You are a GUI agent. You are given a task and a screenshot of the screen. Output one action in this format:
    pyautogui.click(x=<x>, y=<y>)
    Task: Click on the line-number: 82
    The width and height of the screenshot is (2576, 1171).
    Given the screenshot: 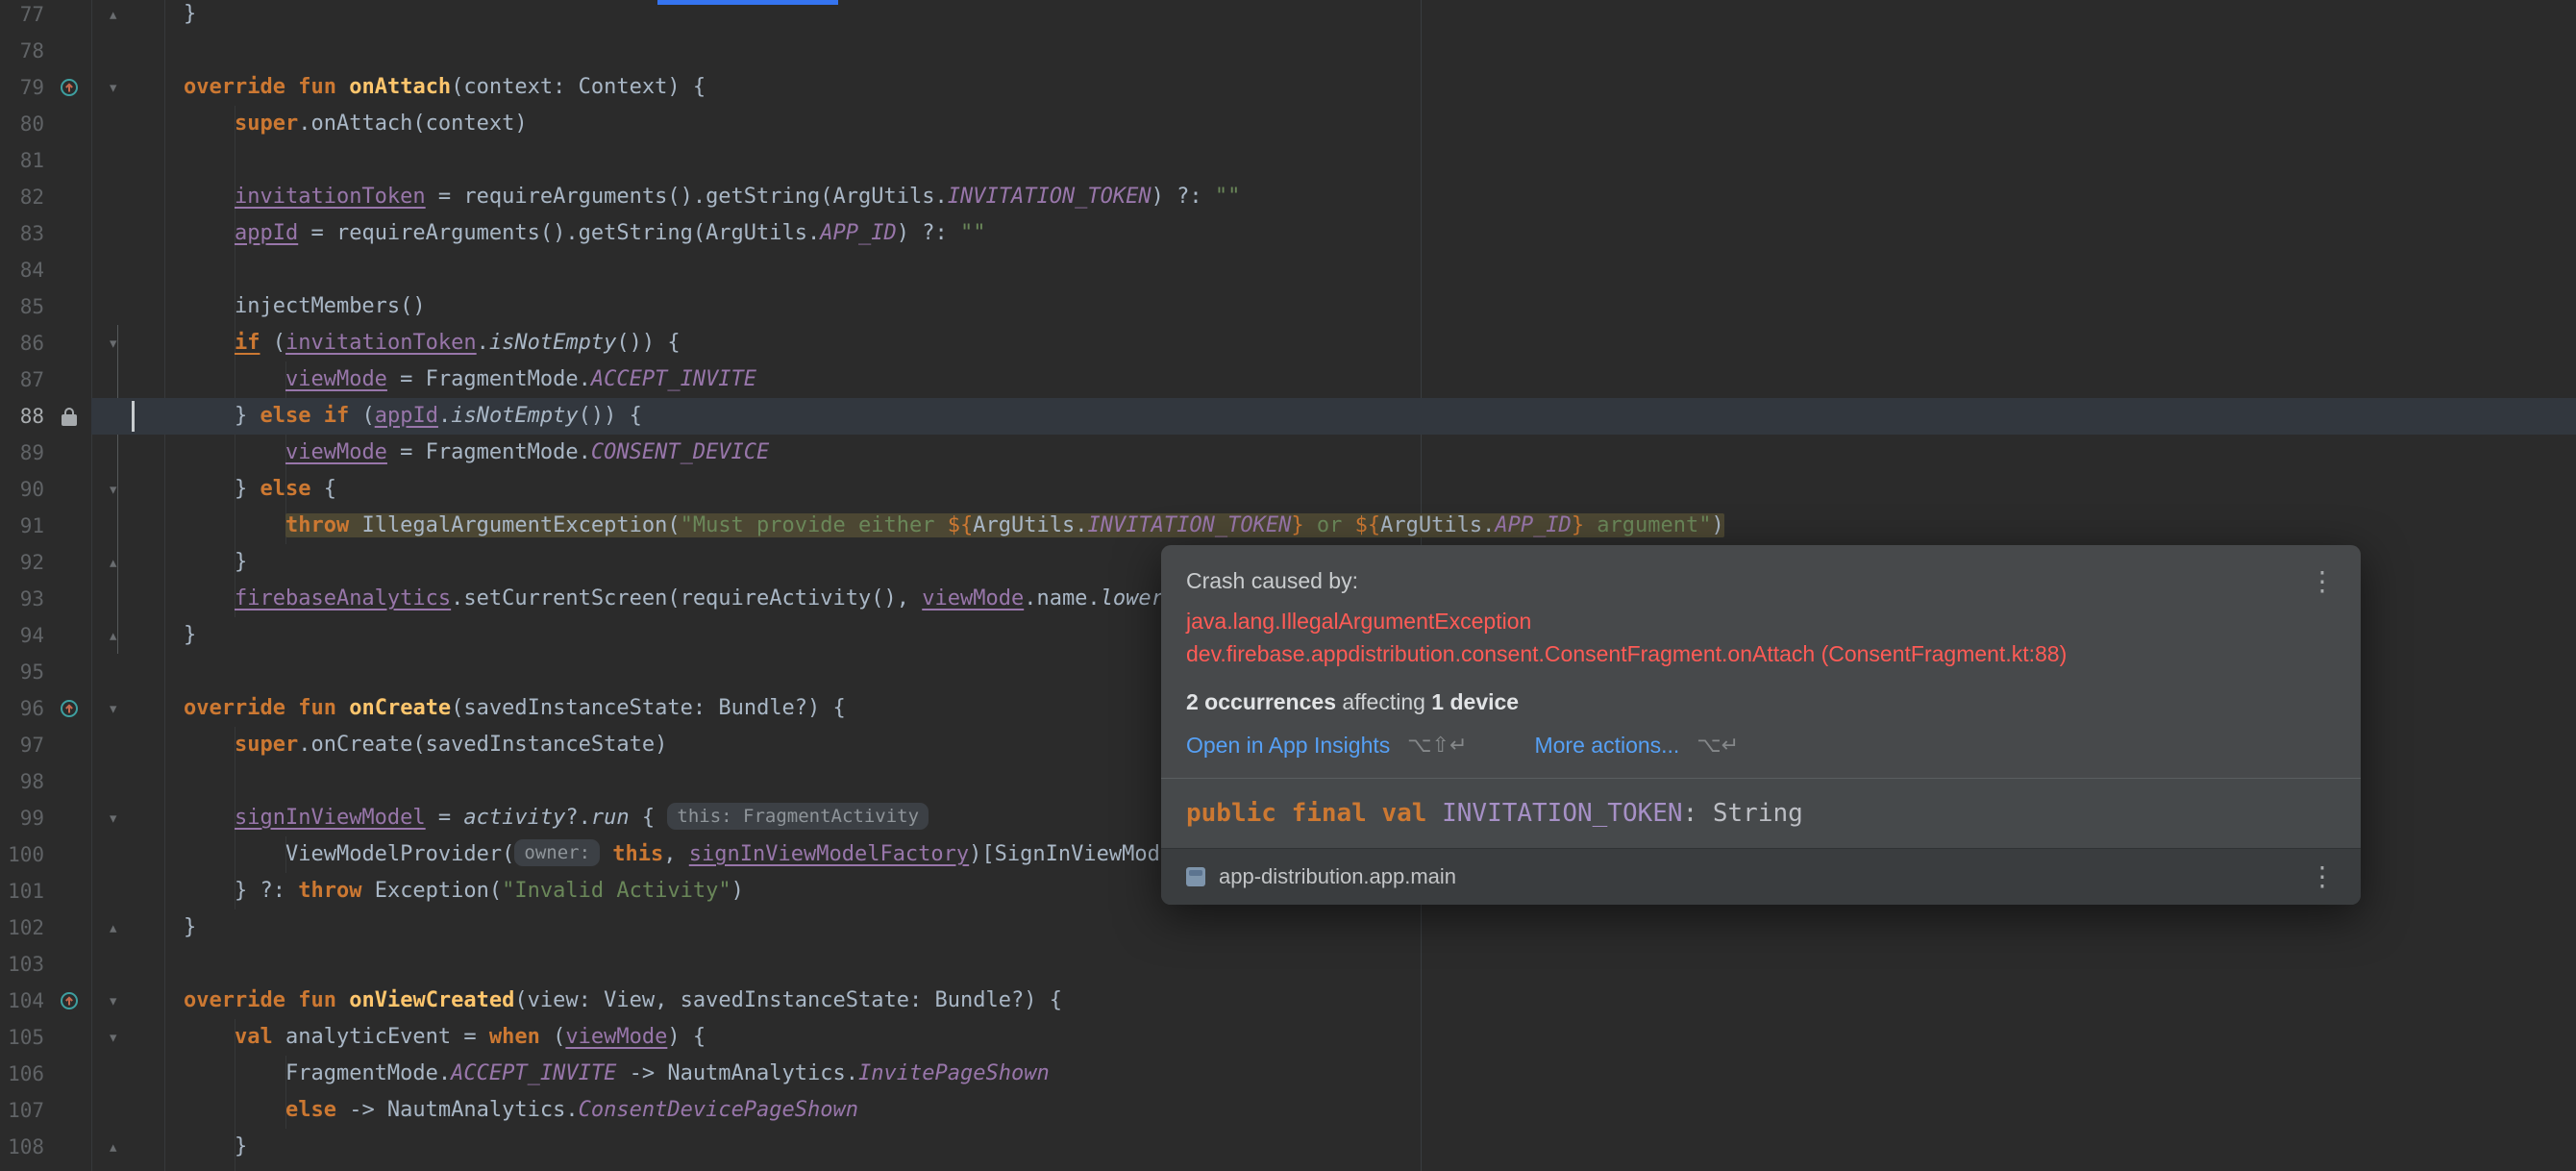 What is the action you would take?
    pyautogui.click(x=22, y=197)
    